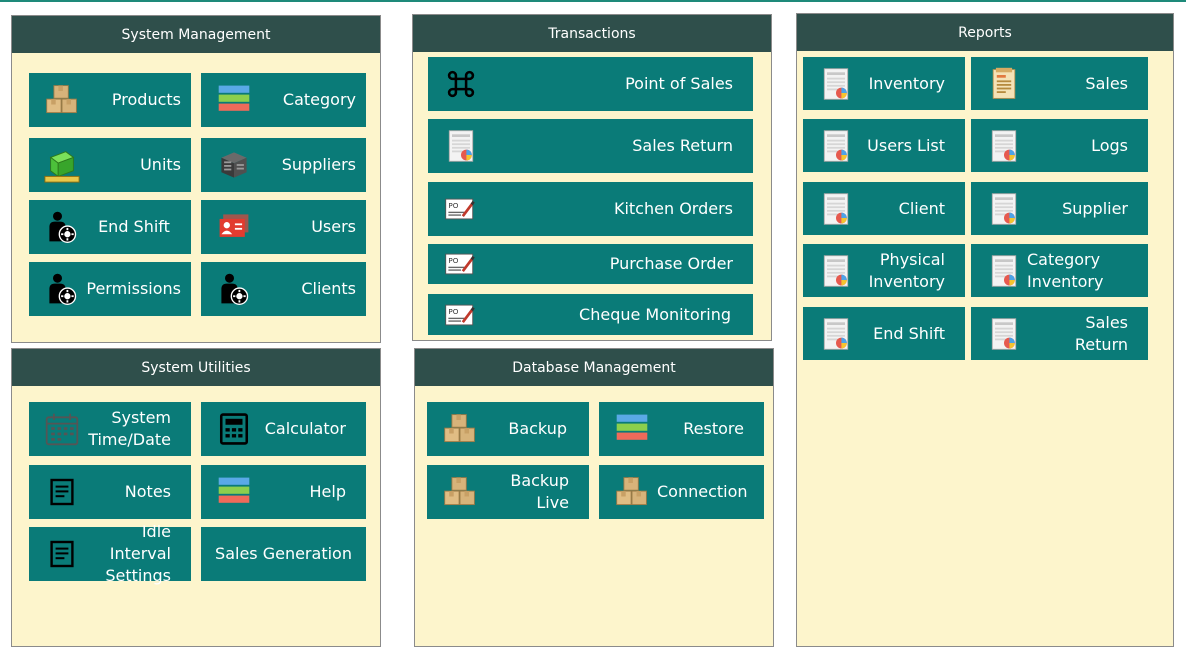  I want to click on tile-backup: Backup, so click(508, 429).